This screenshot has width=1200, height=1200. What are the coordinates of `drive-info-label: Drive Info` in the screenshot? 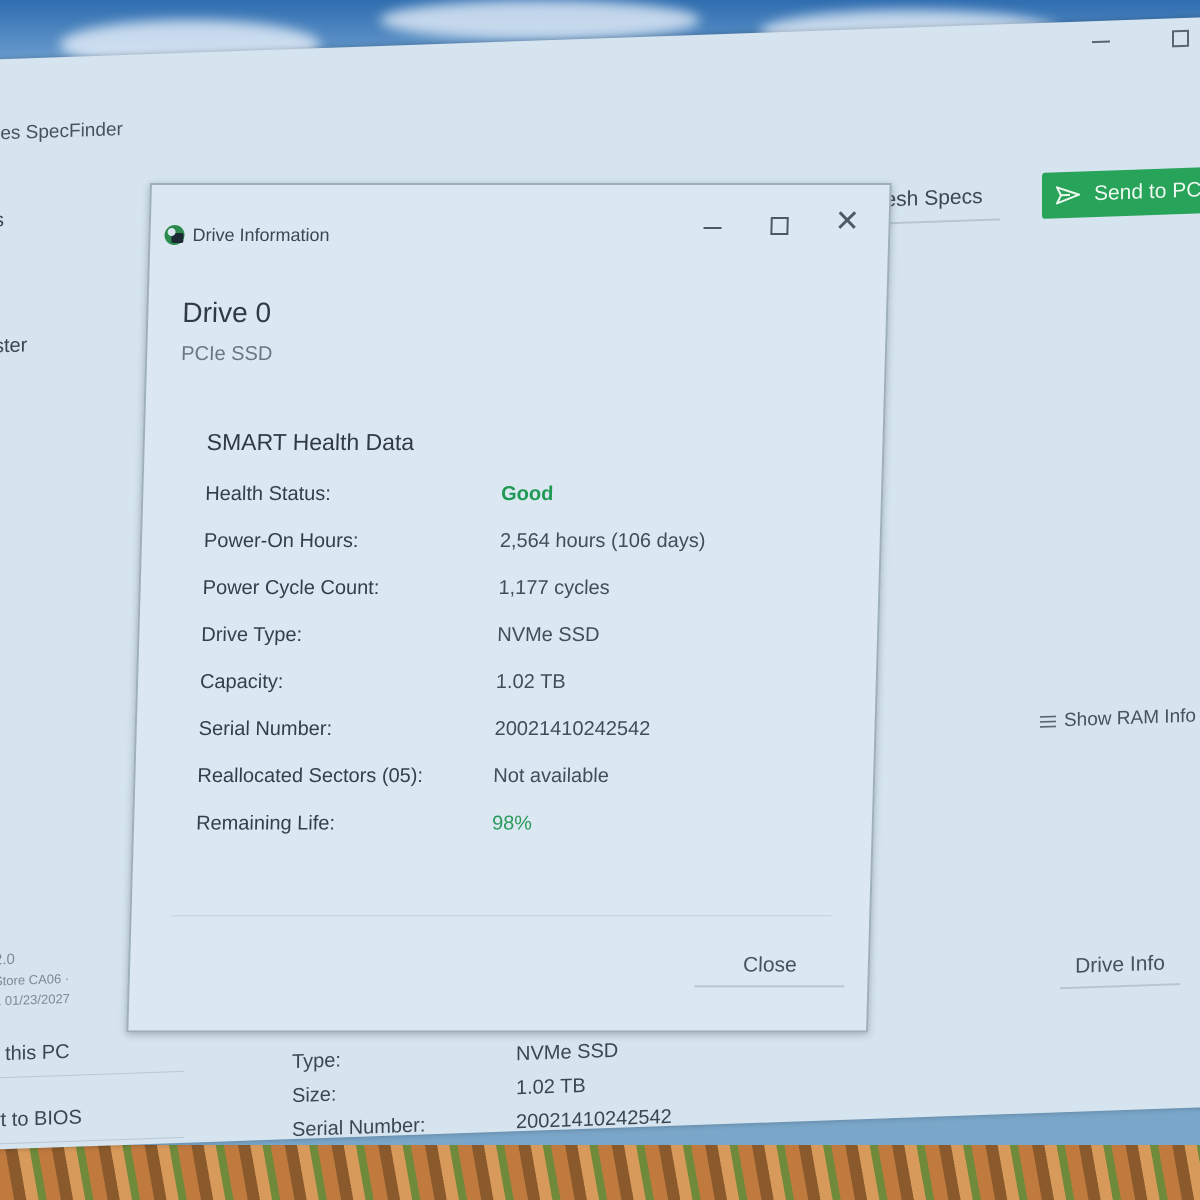 It's located at (1120, 964).